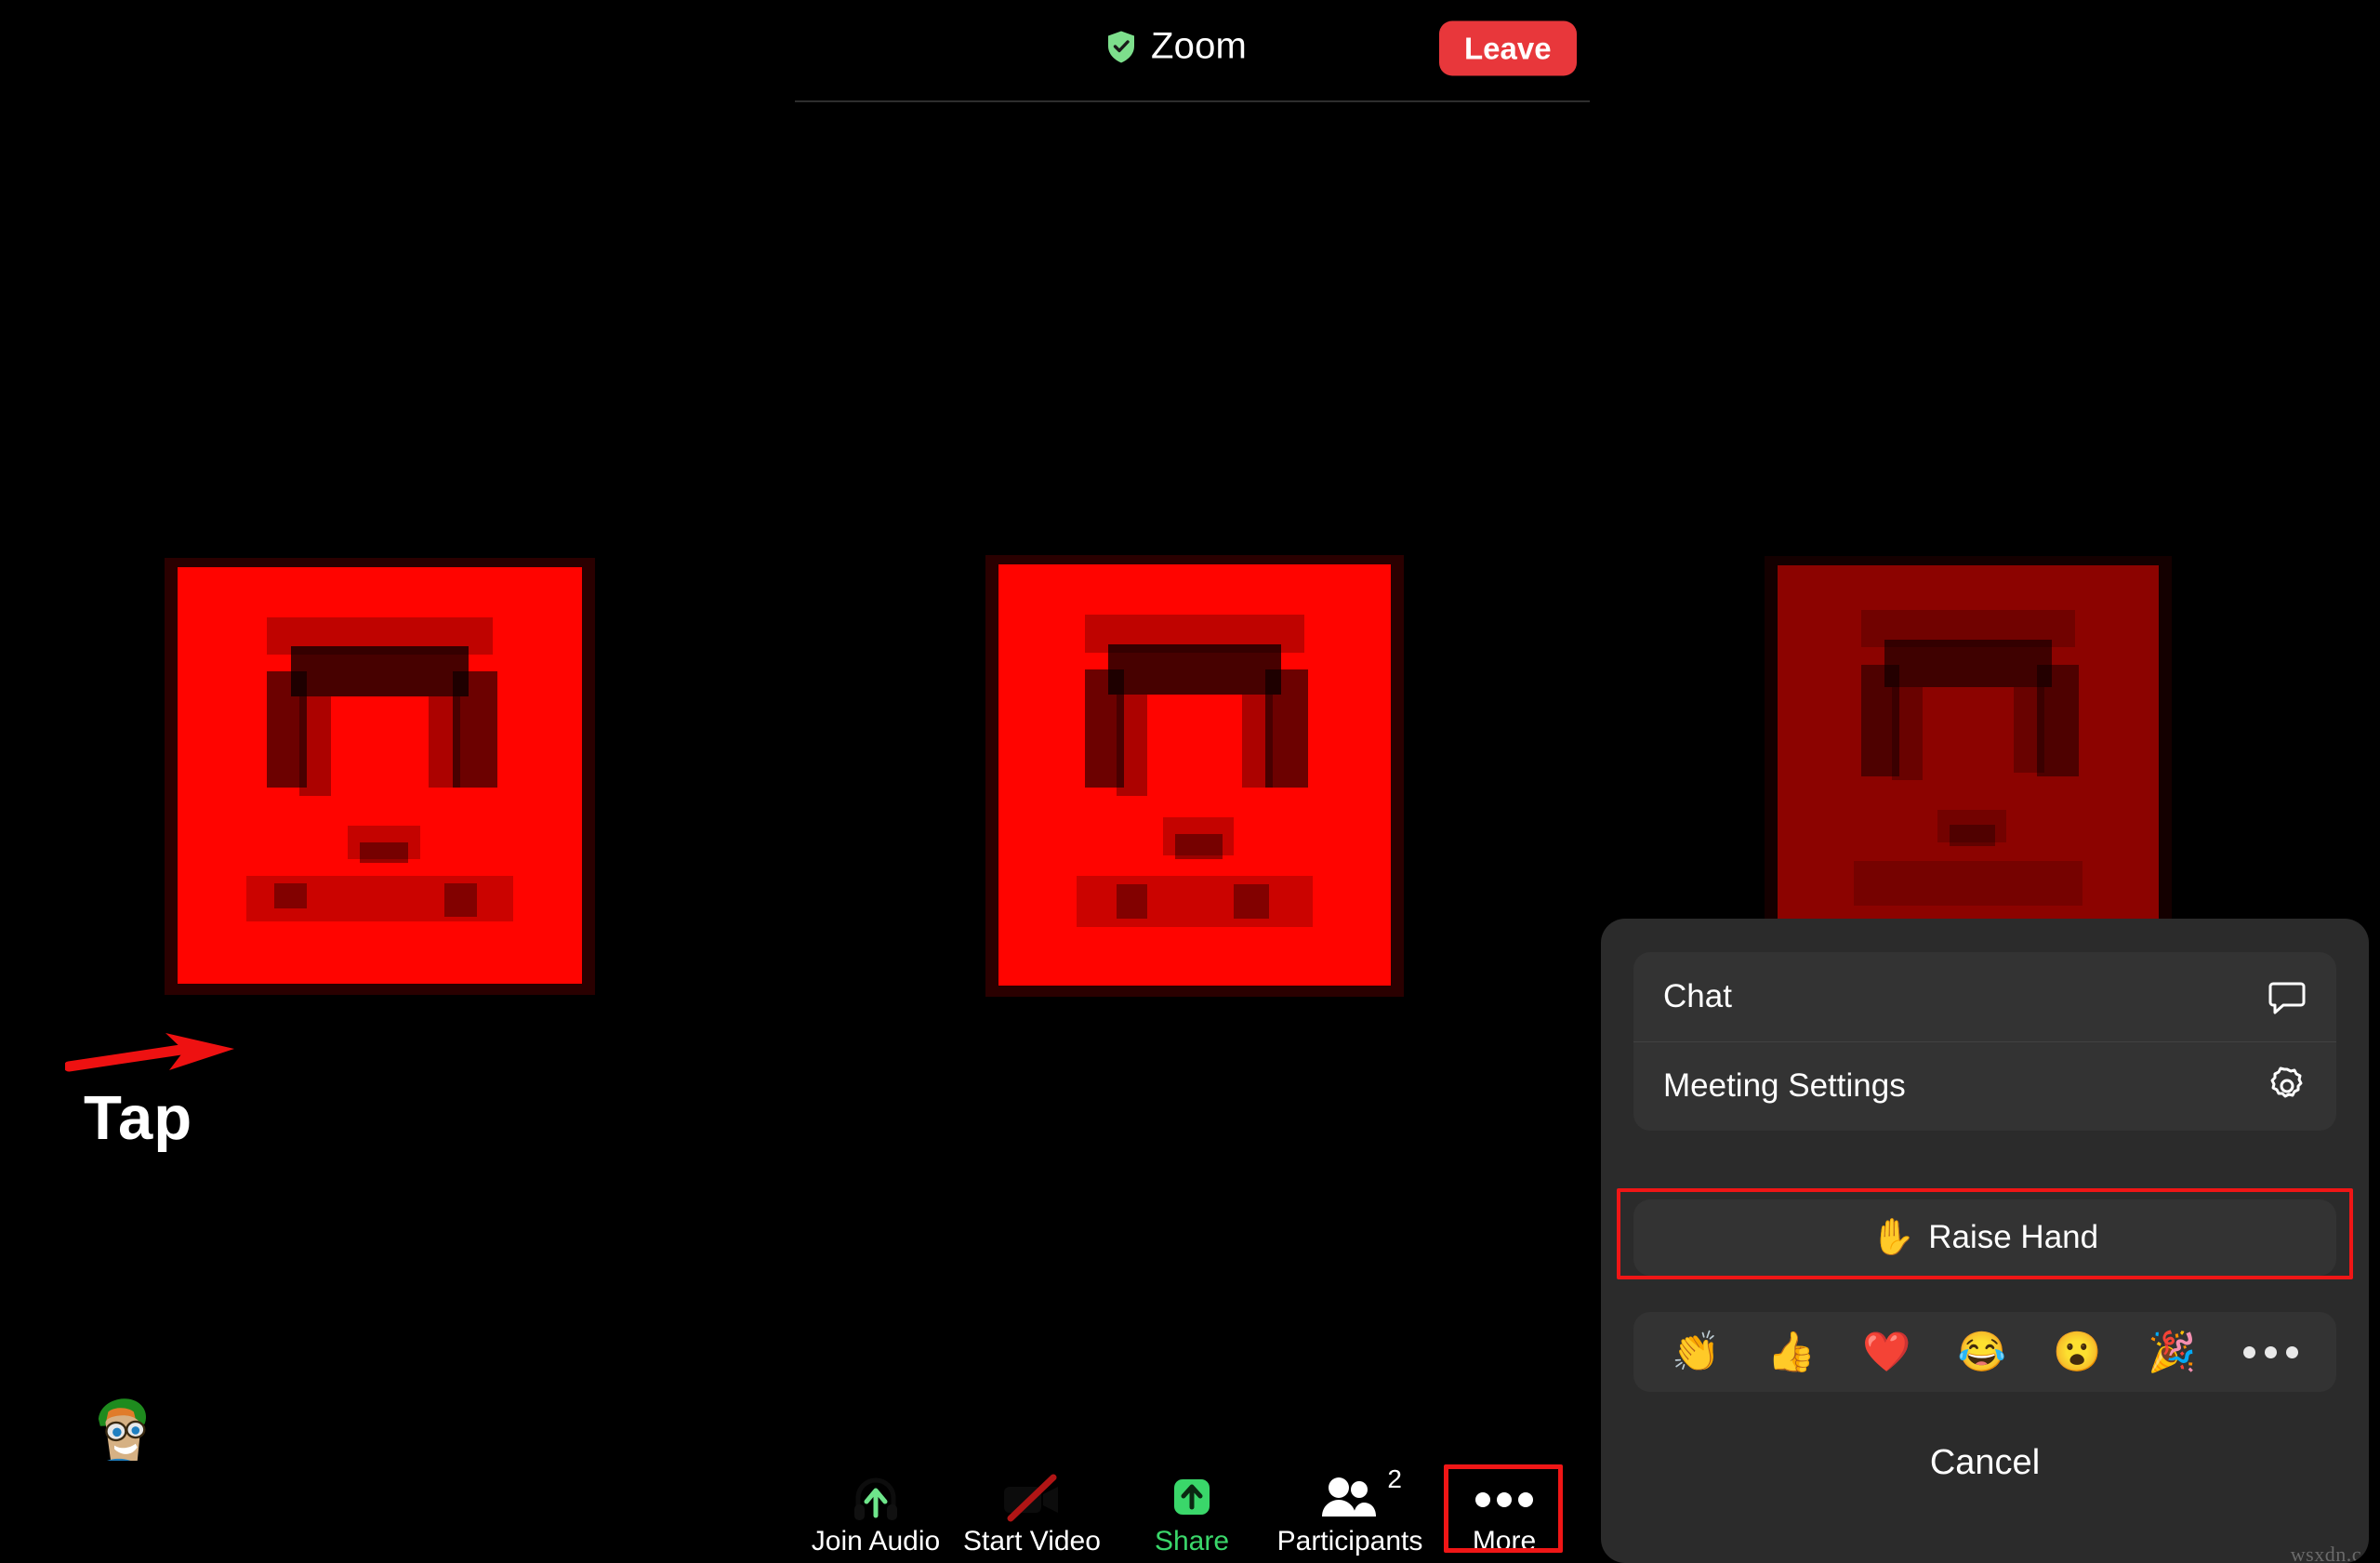 The image size is (2380, 1563). What do you see at coordinates (1192, 1499) in the screenshot?
I see `share-up-arrow-icon` at bounding box center [1192, 1499].